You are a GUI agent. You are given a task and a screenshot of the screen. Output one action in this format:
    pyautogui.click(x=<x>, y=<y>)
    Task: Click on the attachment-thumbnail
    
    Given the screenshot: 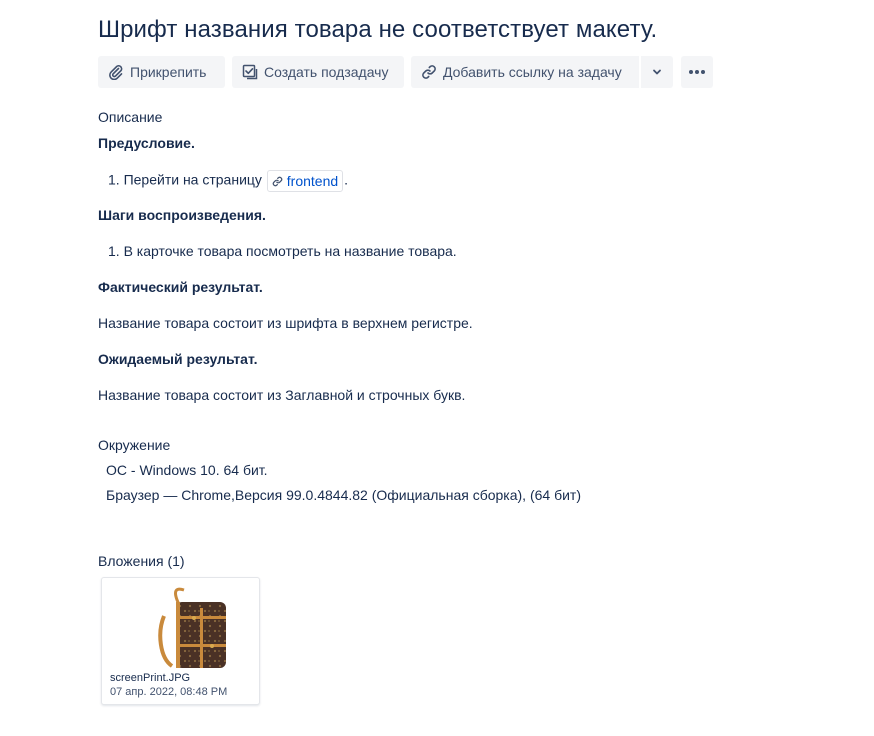 What is the action you would take?
    pyautogui.click(x=180, y=624)
    